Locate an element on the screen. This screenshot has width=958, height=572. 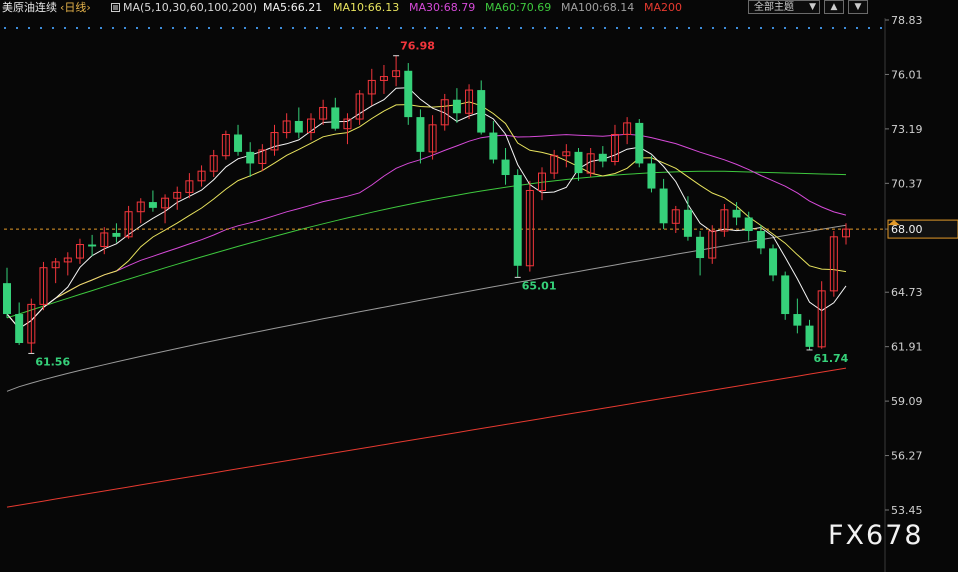
extreme-label: 76.98 is located at coordinates (417, 46).